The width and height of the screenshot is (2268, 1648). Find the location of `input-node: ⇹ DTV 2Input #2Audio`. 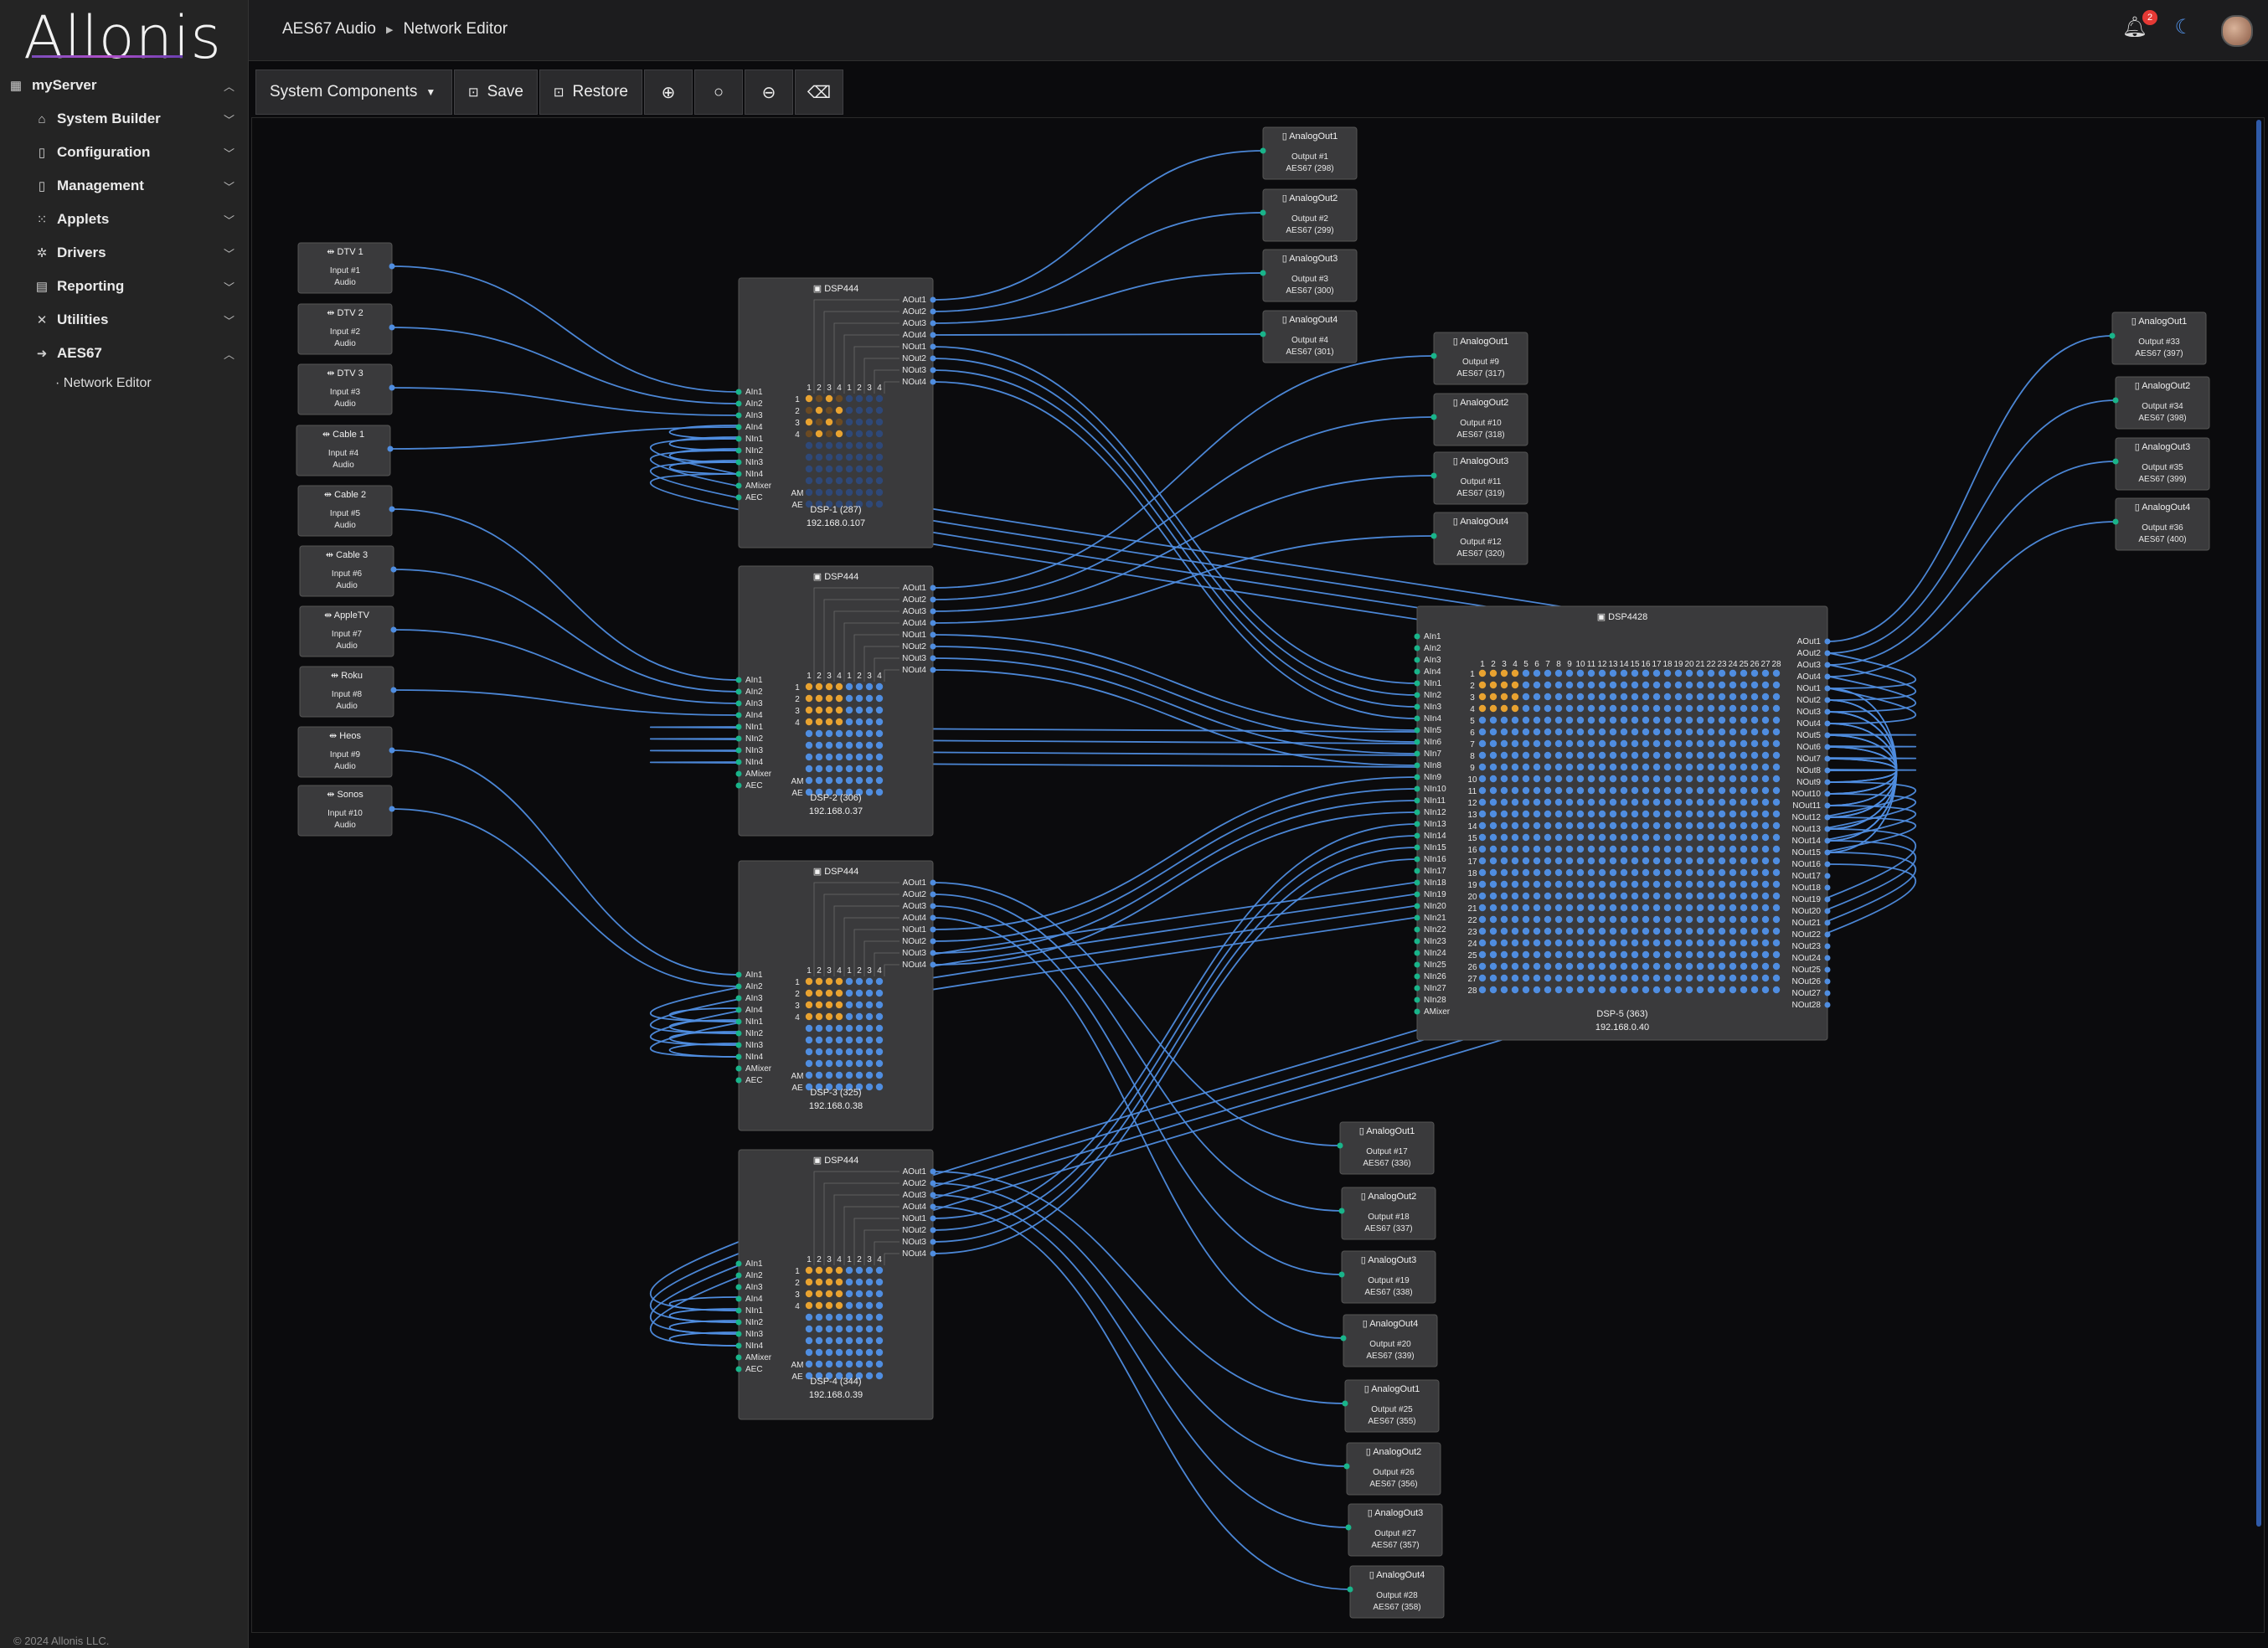

input-node: ⇹ DTV 2Input #2Audio is located at coordinates (346, 329).